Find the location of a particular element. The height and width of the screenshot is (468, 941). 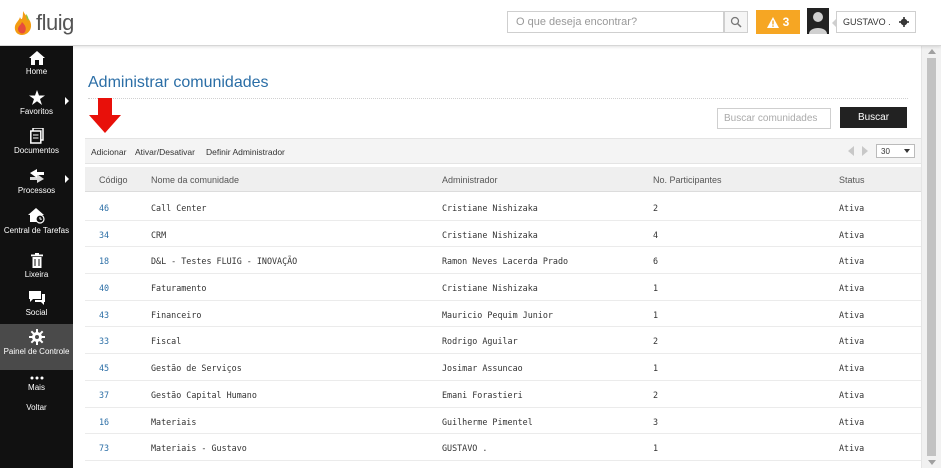

table-cell: Faturamento is located at coordinates (179, 288).